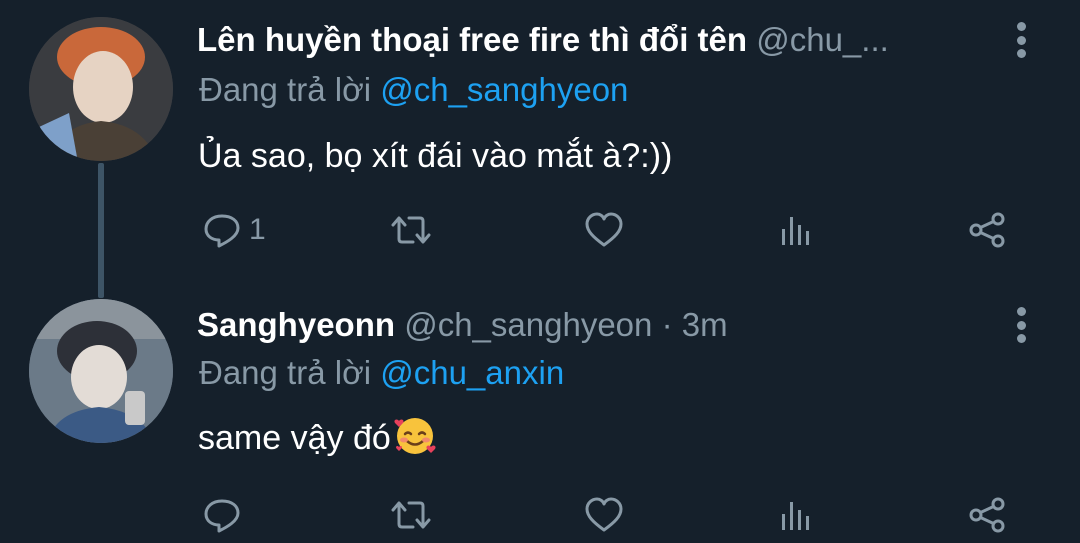 The image size is (1080, 543). I want to click on user-handle: @ch_sanghyeon, so click(528, 324).